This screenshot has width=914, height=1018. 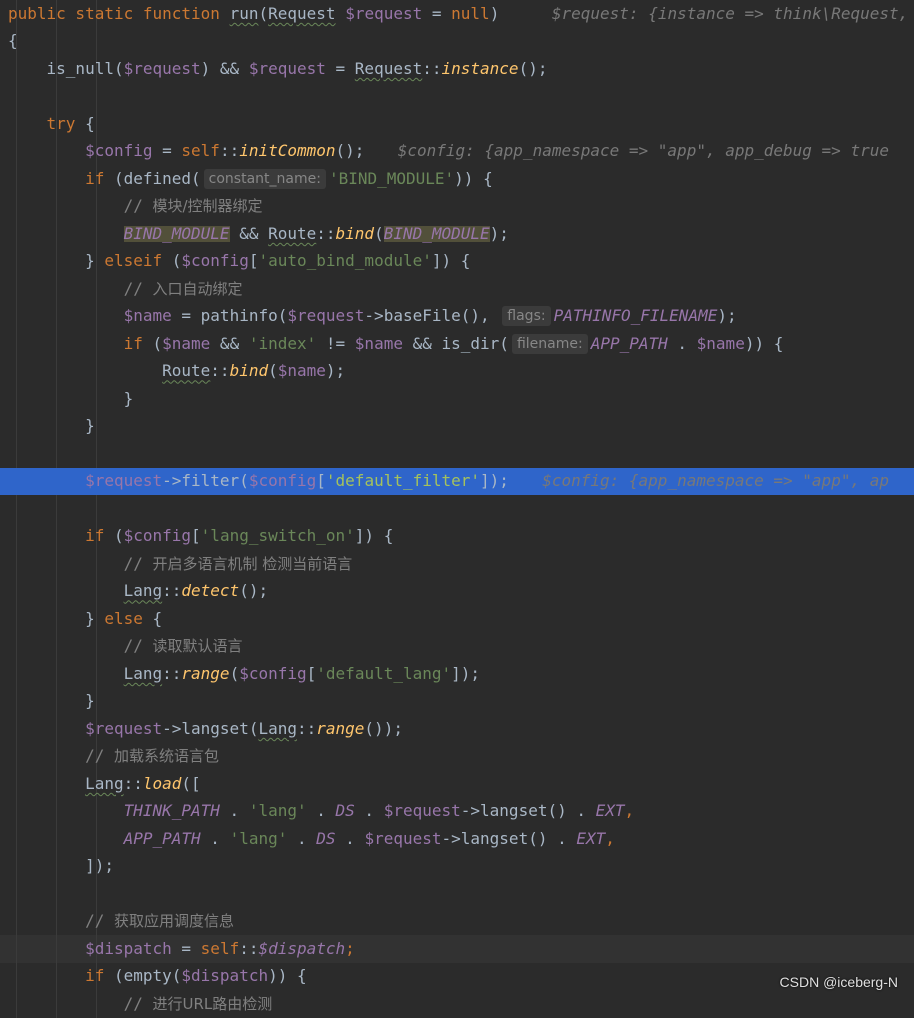 What do you see at coordinates (494, 481) in the screenshot?
I see `code-token: ]);` at bounding box center [494, 481].